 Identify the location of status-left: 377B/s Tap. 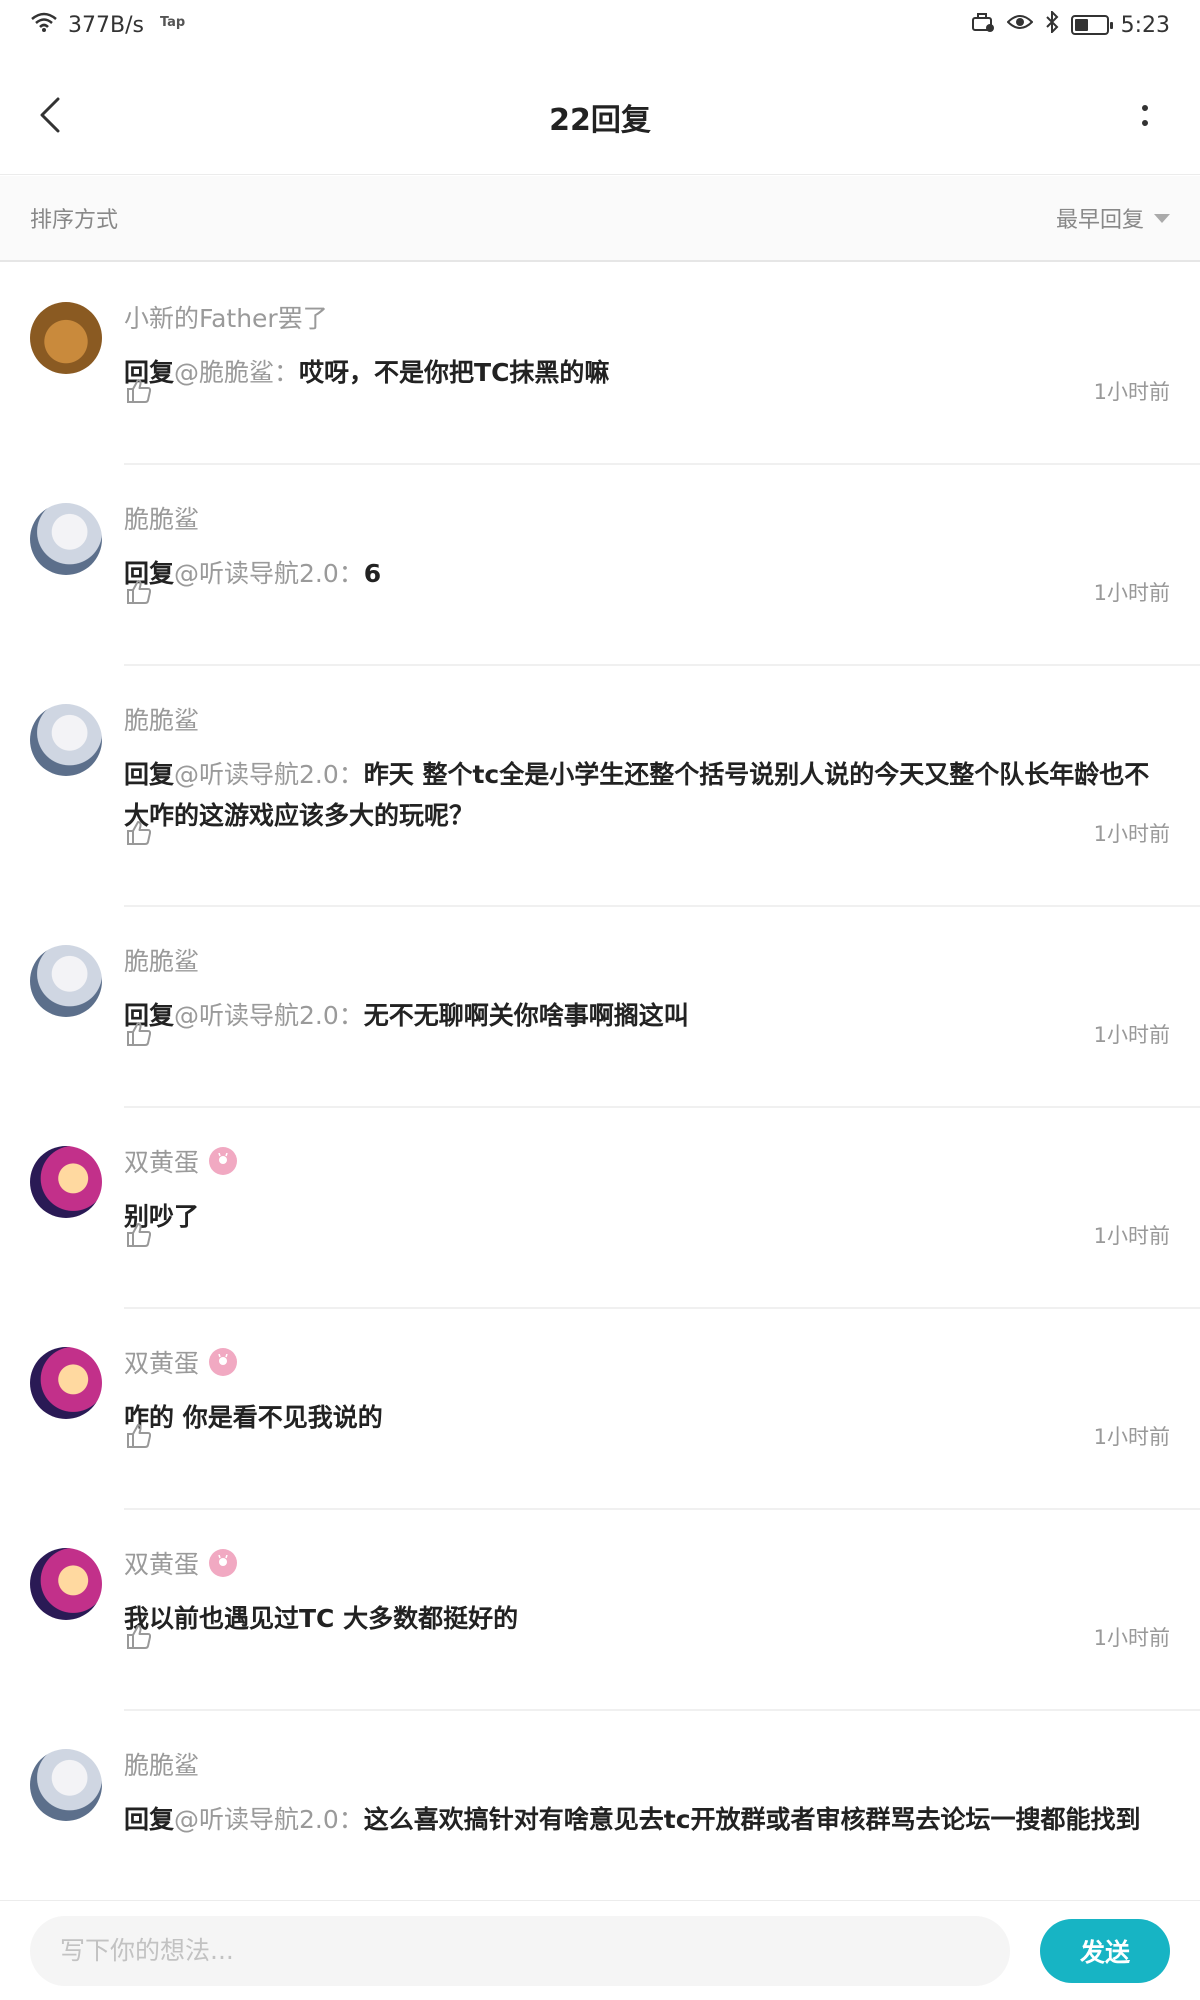
(107, 25).